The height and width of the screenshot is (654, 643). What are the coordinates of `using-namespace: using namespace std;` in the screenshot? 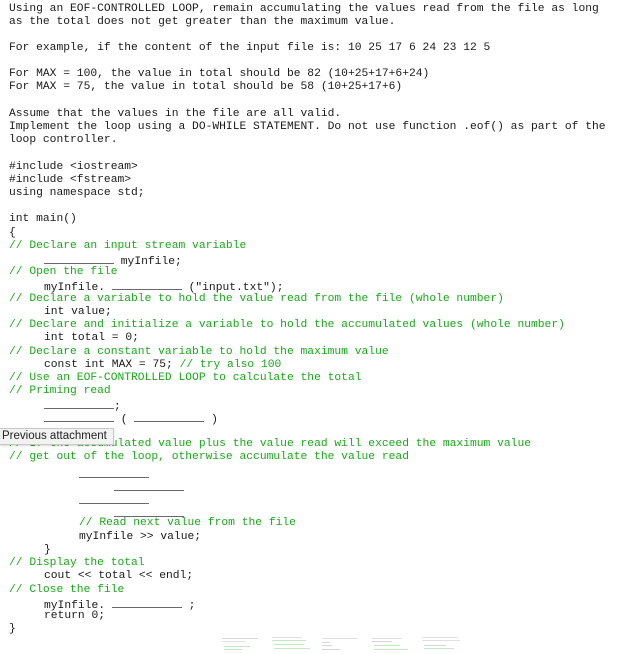 It's located at (77, 193).